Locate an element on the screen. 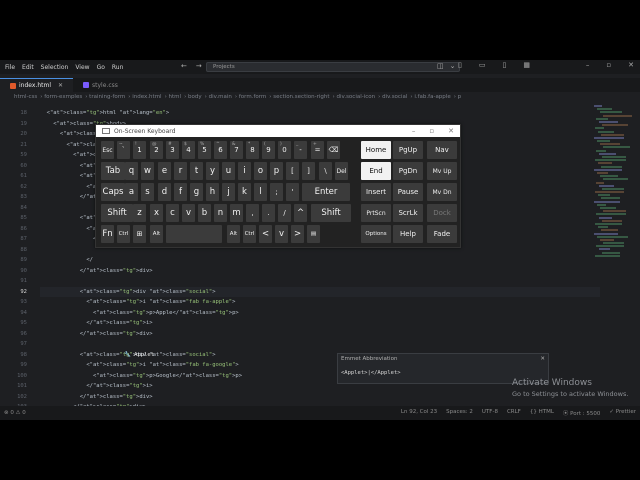 This screenshot has height=480, width=640. breadcrumb-item: form-exmples is located at coordinates (63, 97).